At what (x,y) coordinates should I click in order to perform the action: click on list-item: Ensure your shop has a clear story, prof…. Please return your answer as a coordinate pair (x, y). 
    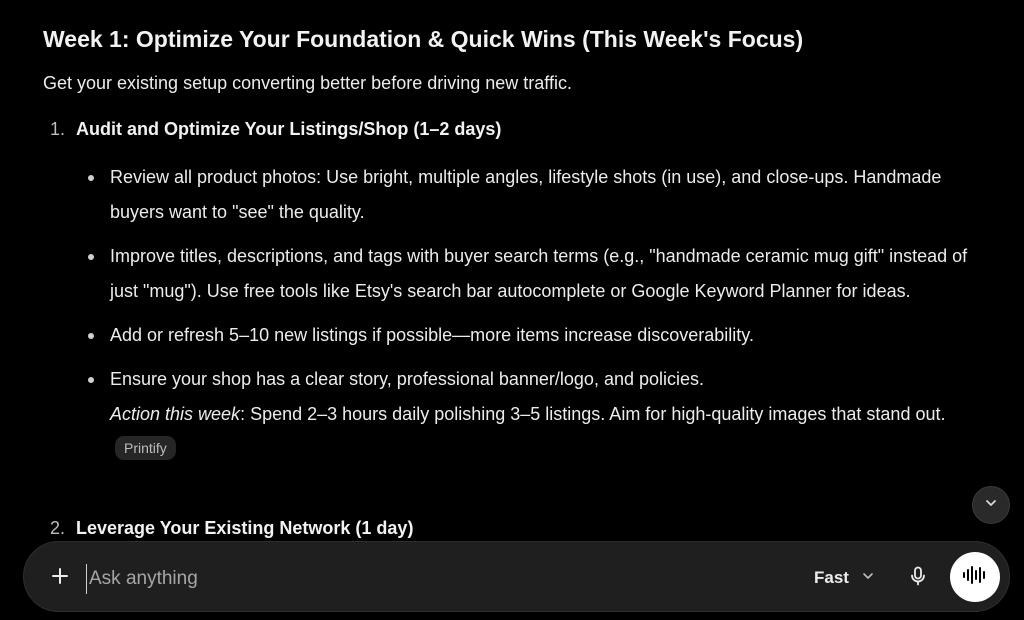
    Looking at the image, I should click on (537, 414).